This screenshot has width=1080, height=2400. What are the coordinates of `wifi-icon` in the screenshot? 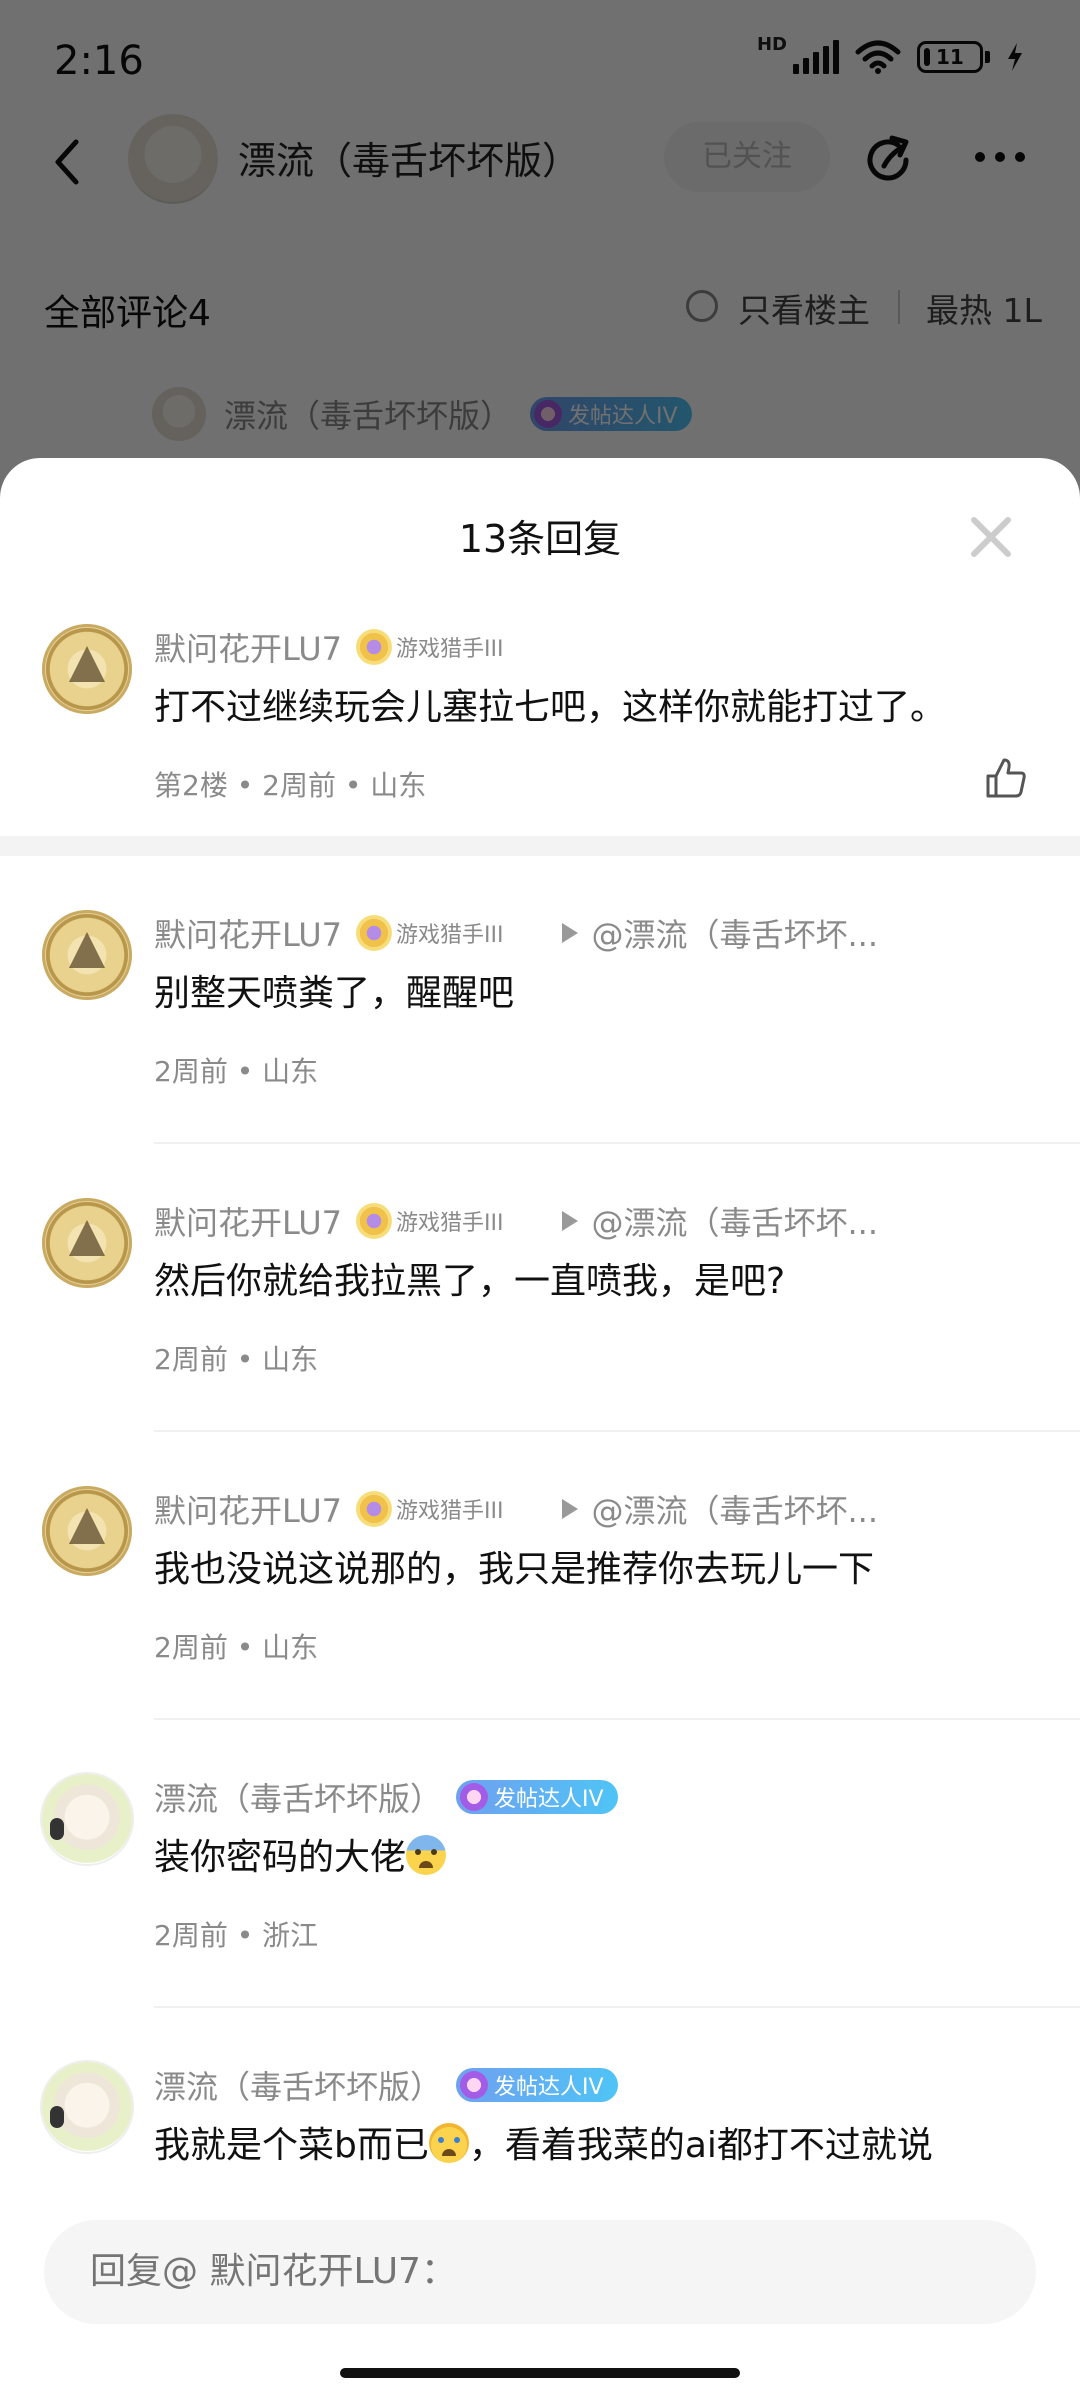 It's located at (878, 57).